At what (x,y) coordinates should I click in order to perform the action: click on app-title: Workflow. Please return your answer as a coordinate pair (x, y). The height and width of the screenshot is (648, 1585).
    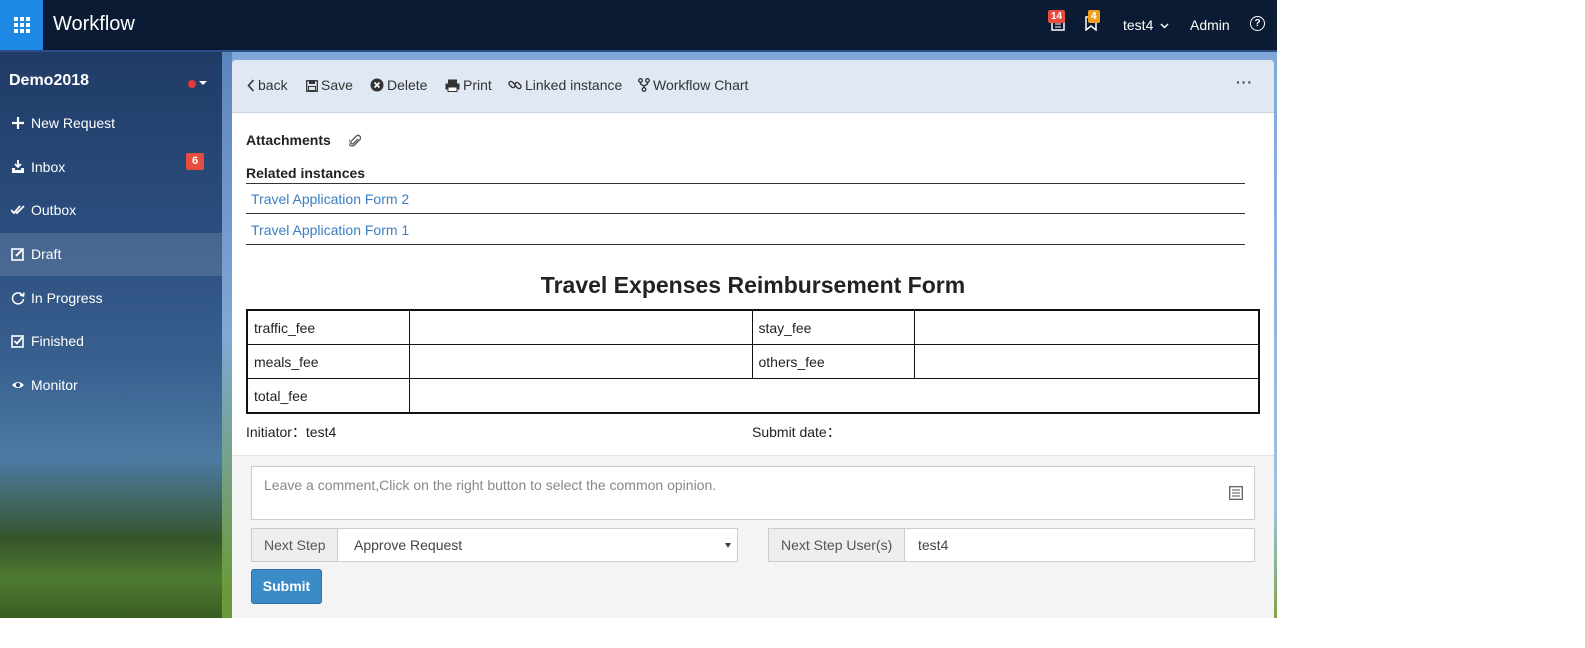
    Looking at the image, I should click on (94, 24).